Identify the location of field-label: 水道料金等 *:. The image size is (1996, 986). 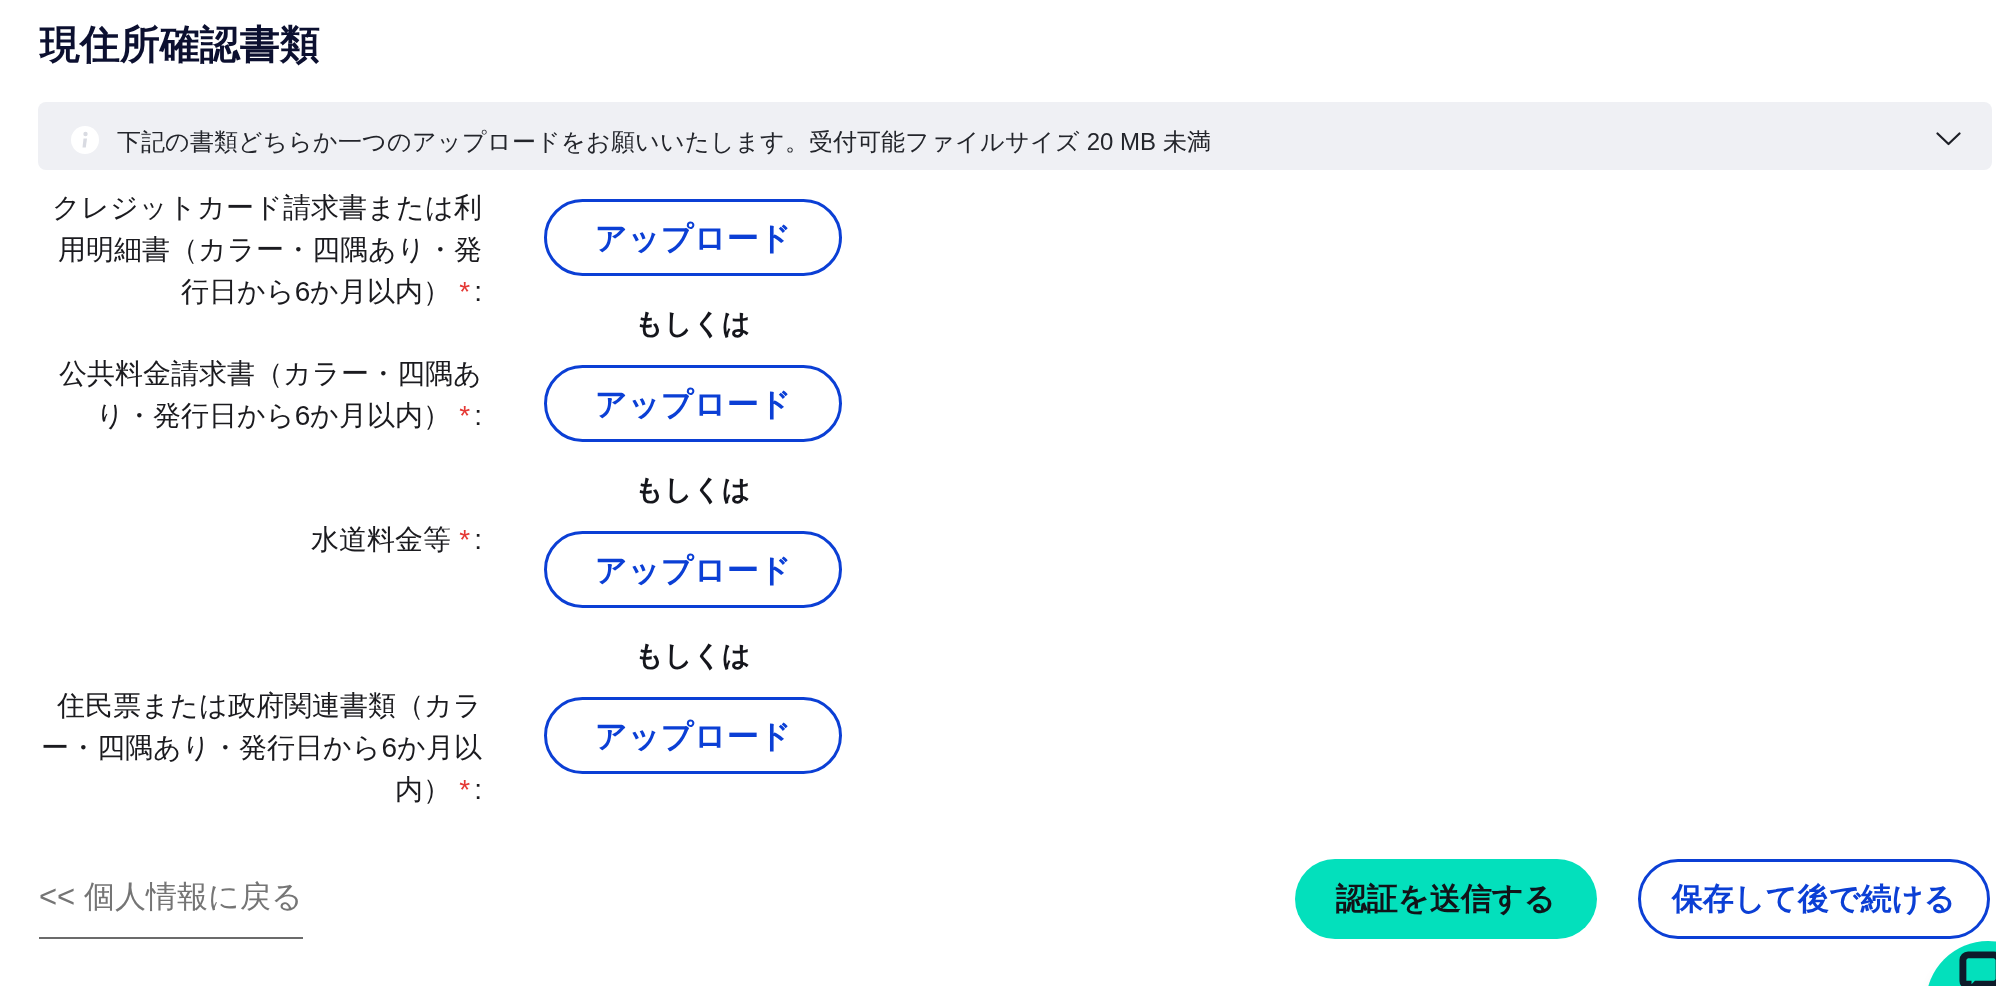
(396, 540).